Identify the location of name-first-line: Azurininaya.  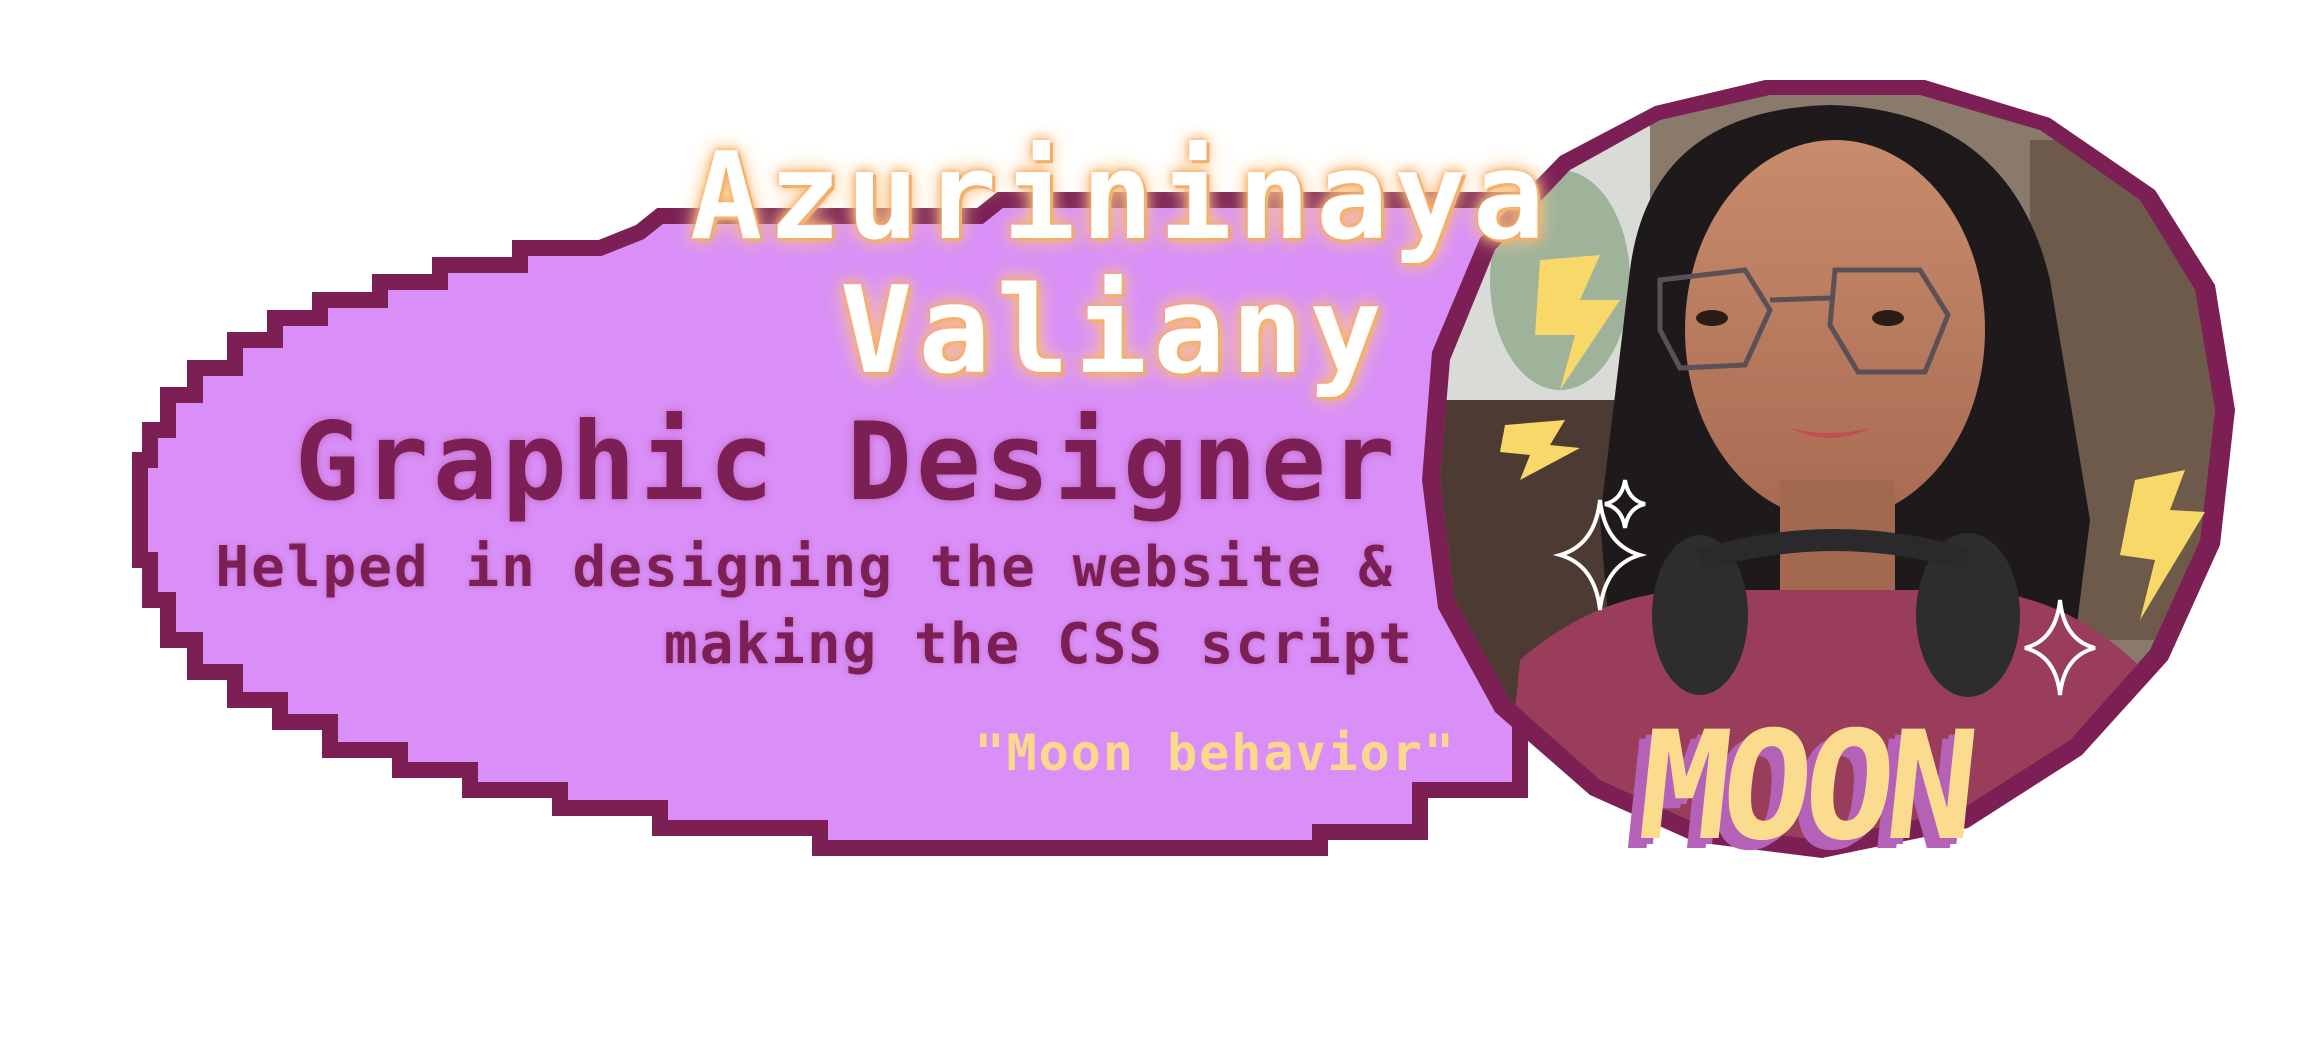
(1120, 197).